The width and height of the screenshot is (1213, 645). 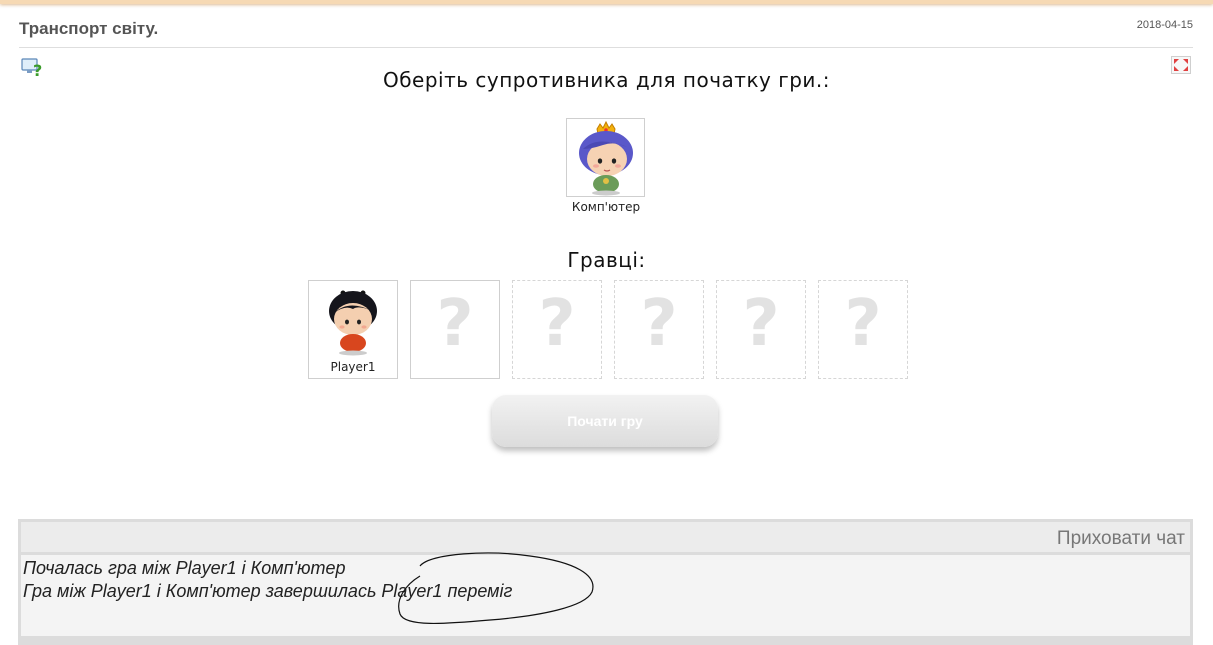 What do you see at coordinates (89, 28) in the screenshot?
I see `page-title: Транспорт світу.` at bounding box center [89, 28].